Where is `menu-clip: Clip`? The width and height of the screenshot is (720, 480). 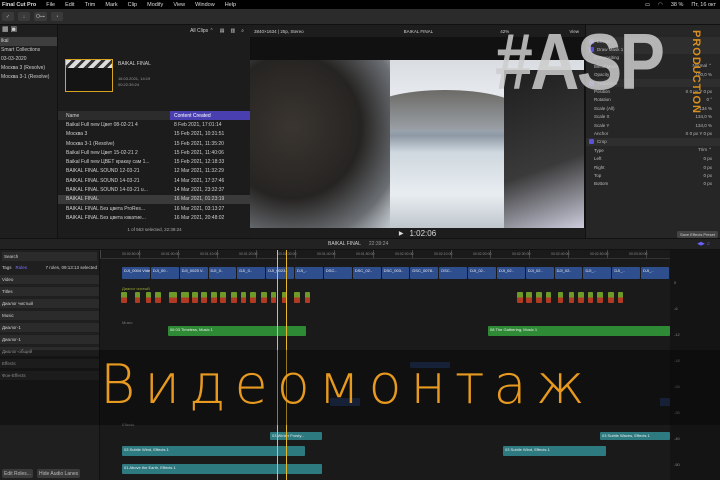 menu-clip: Clip is located at coordinates (132, 5).